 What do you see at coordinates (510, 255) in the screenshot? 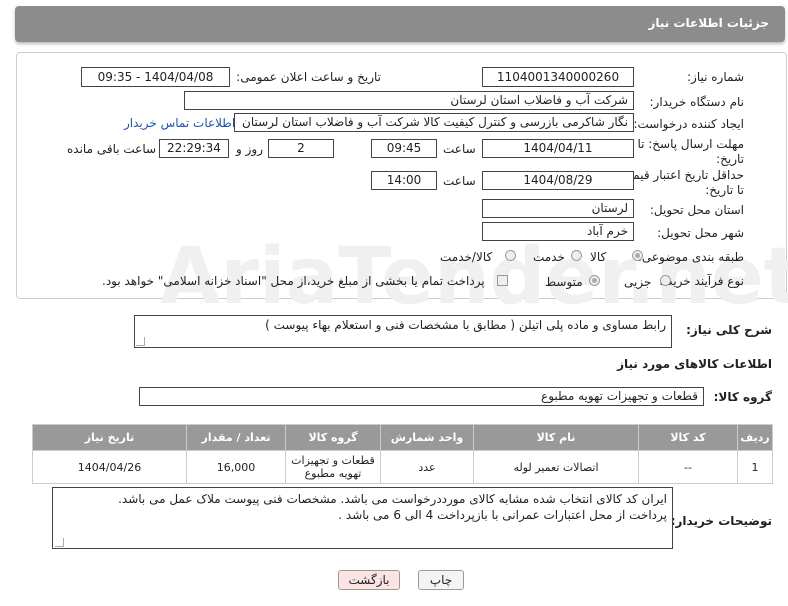
I see `category-radio-goods-service` at bounding box center [510, 255].